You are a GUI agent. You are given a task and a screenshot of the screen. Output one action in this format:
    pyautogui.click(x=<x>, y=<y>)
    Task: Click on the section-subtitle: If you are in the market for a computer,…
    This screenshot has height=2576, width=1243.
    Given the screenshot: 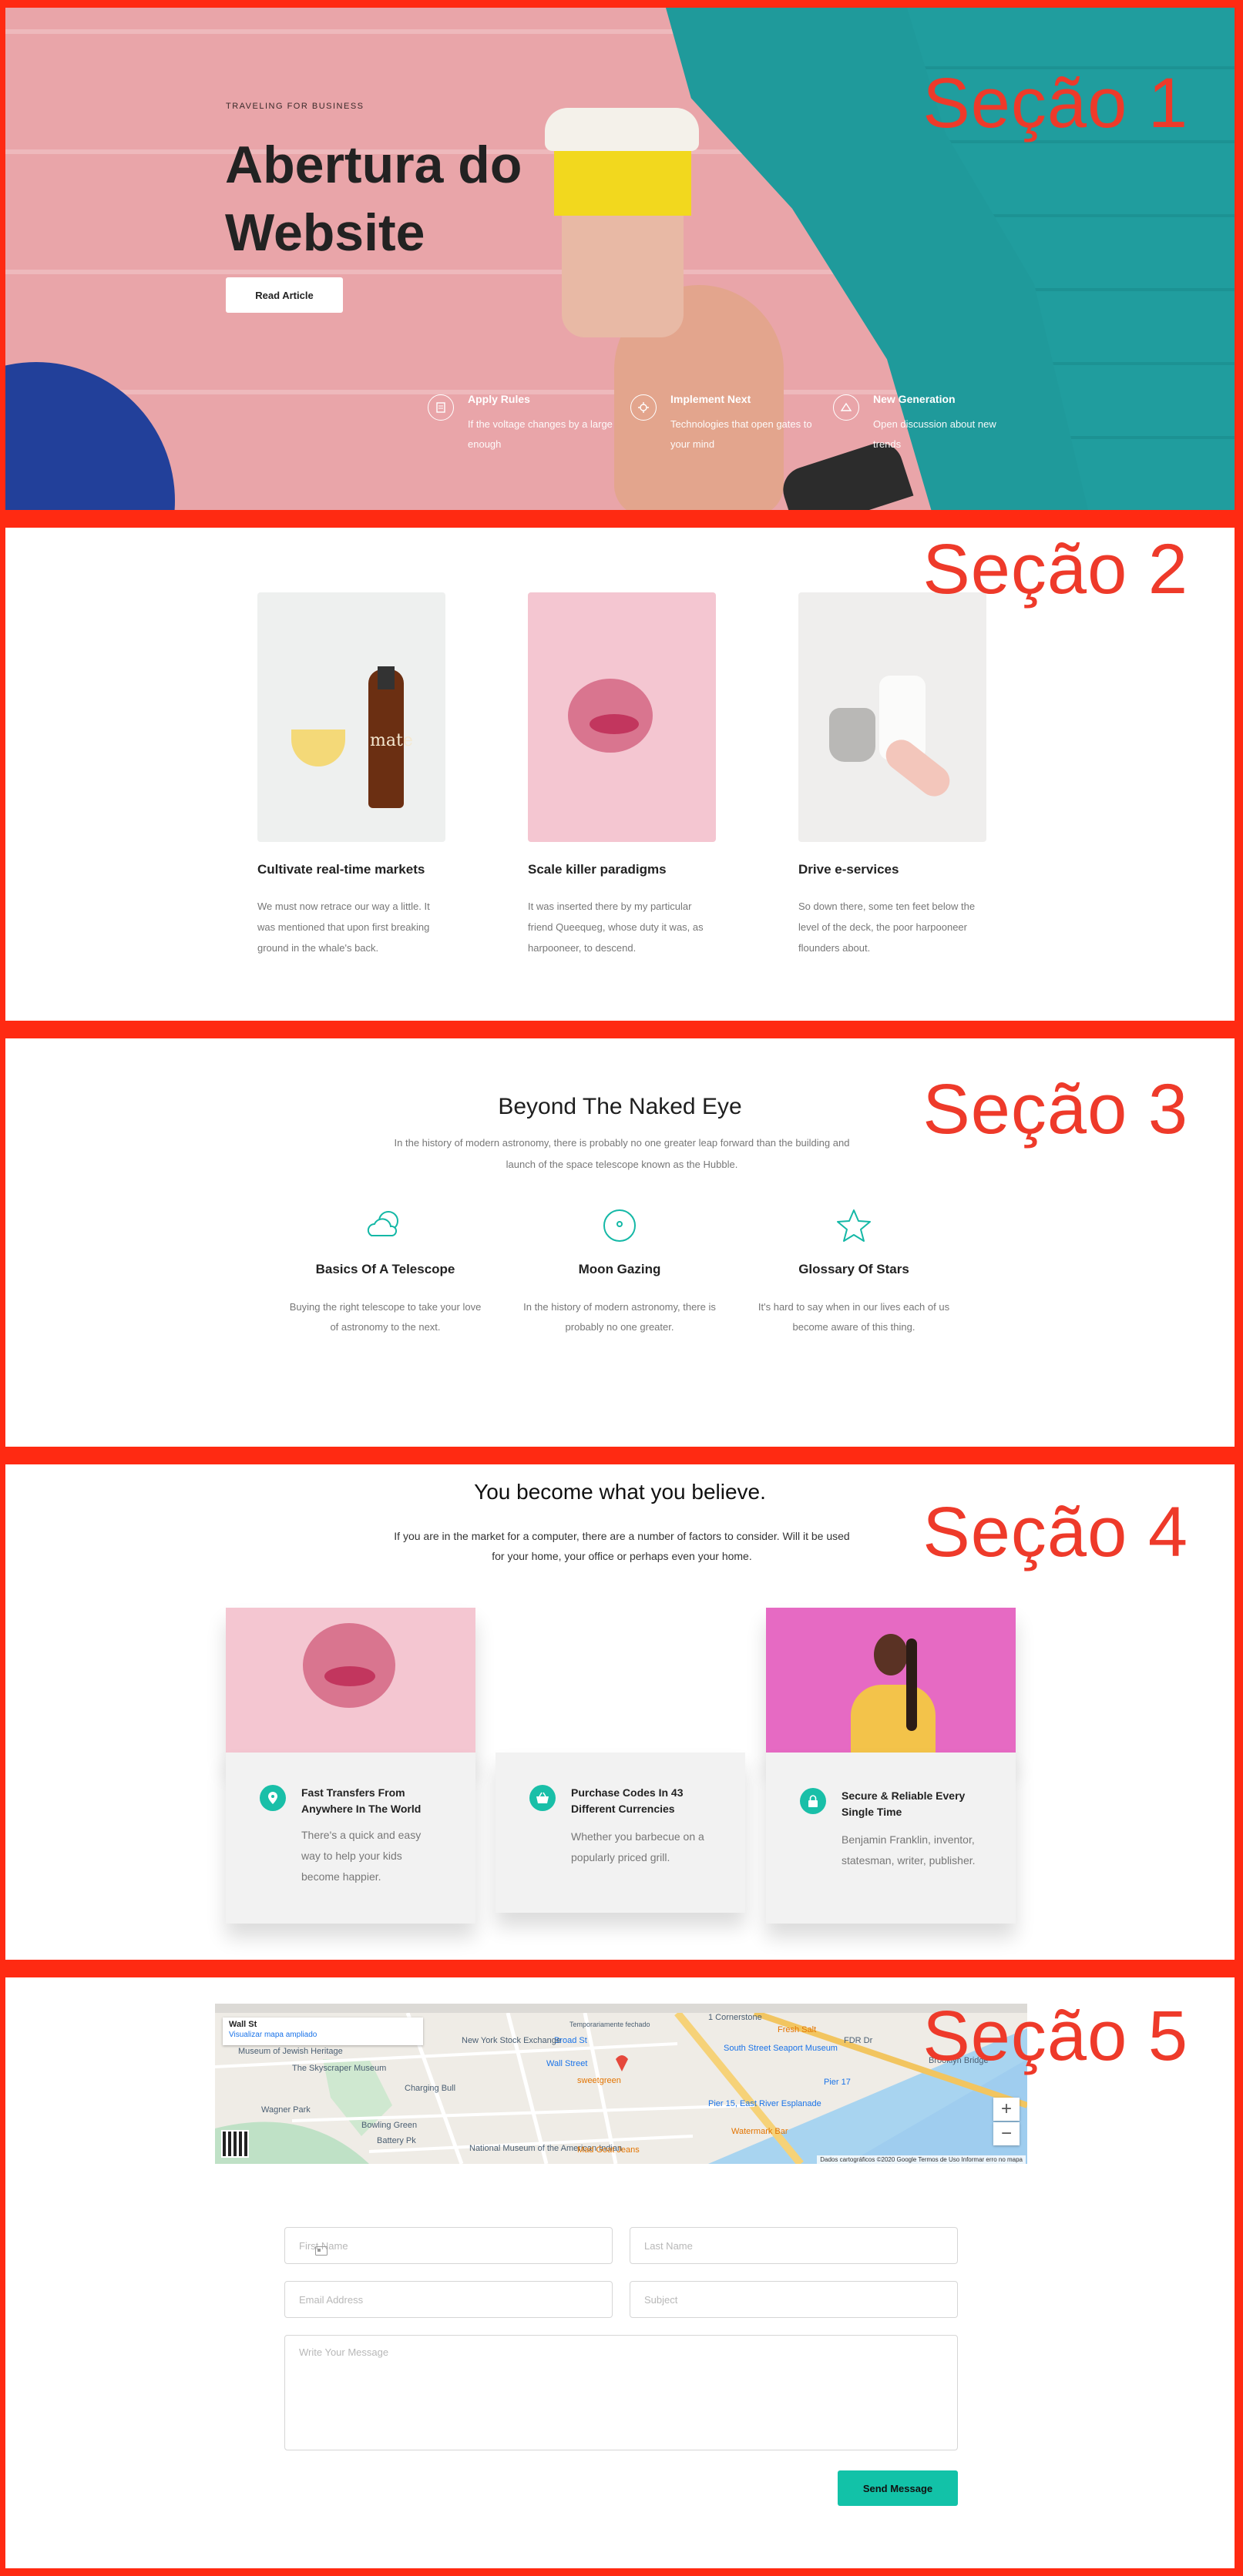 What is the action you would take?
    pyautogui.click(x=622, y=1546)
    